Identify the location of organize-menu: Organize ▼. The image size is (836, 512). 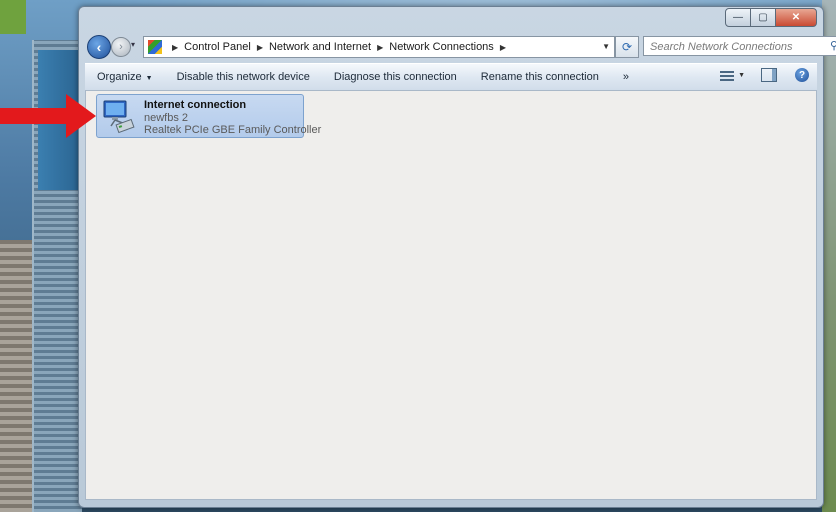
(125, 77).